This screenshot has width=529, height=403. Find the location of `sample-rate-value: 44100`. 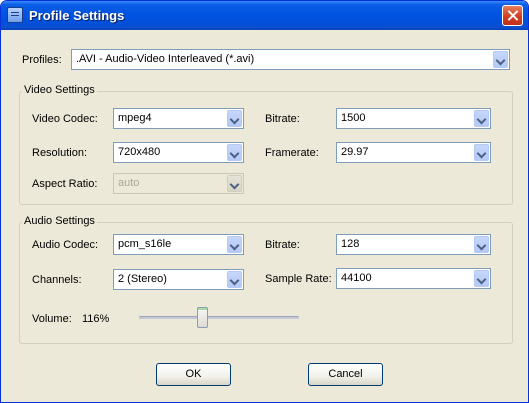

sample-rate-value: 44100 is located at coordinates (356, 278).